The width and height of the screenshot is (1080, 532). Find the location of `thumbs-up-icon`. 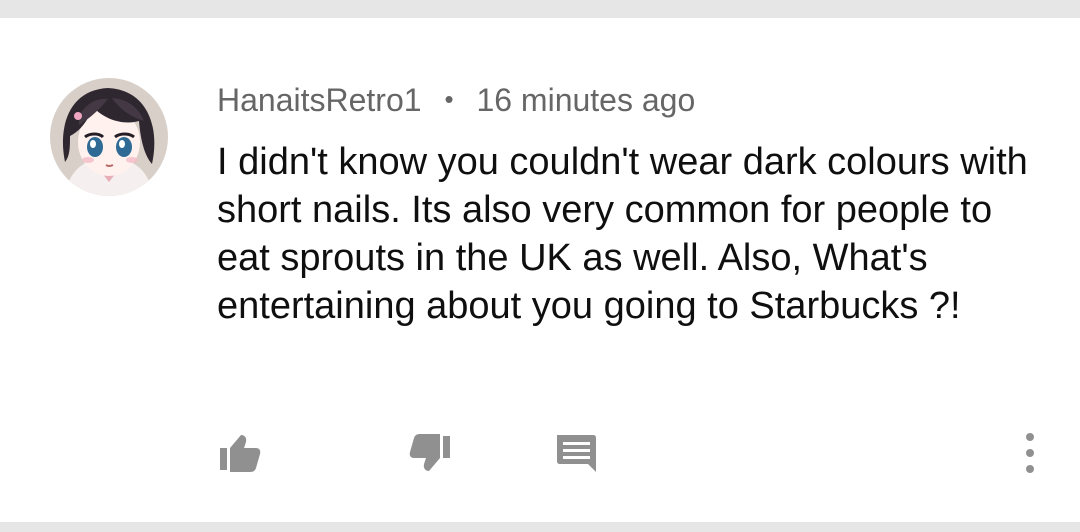

thumbs-up-icon is located at coordinates (240, 453).